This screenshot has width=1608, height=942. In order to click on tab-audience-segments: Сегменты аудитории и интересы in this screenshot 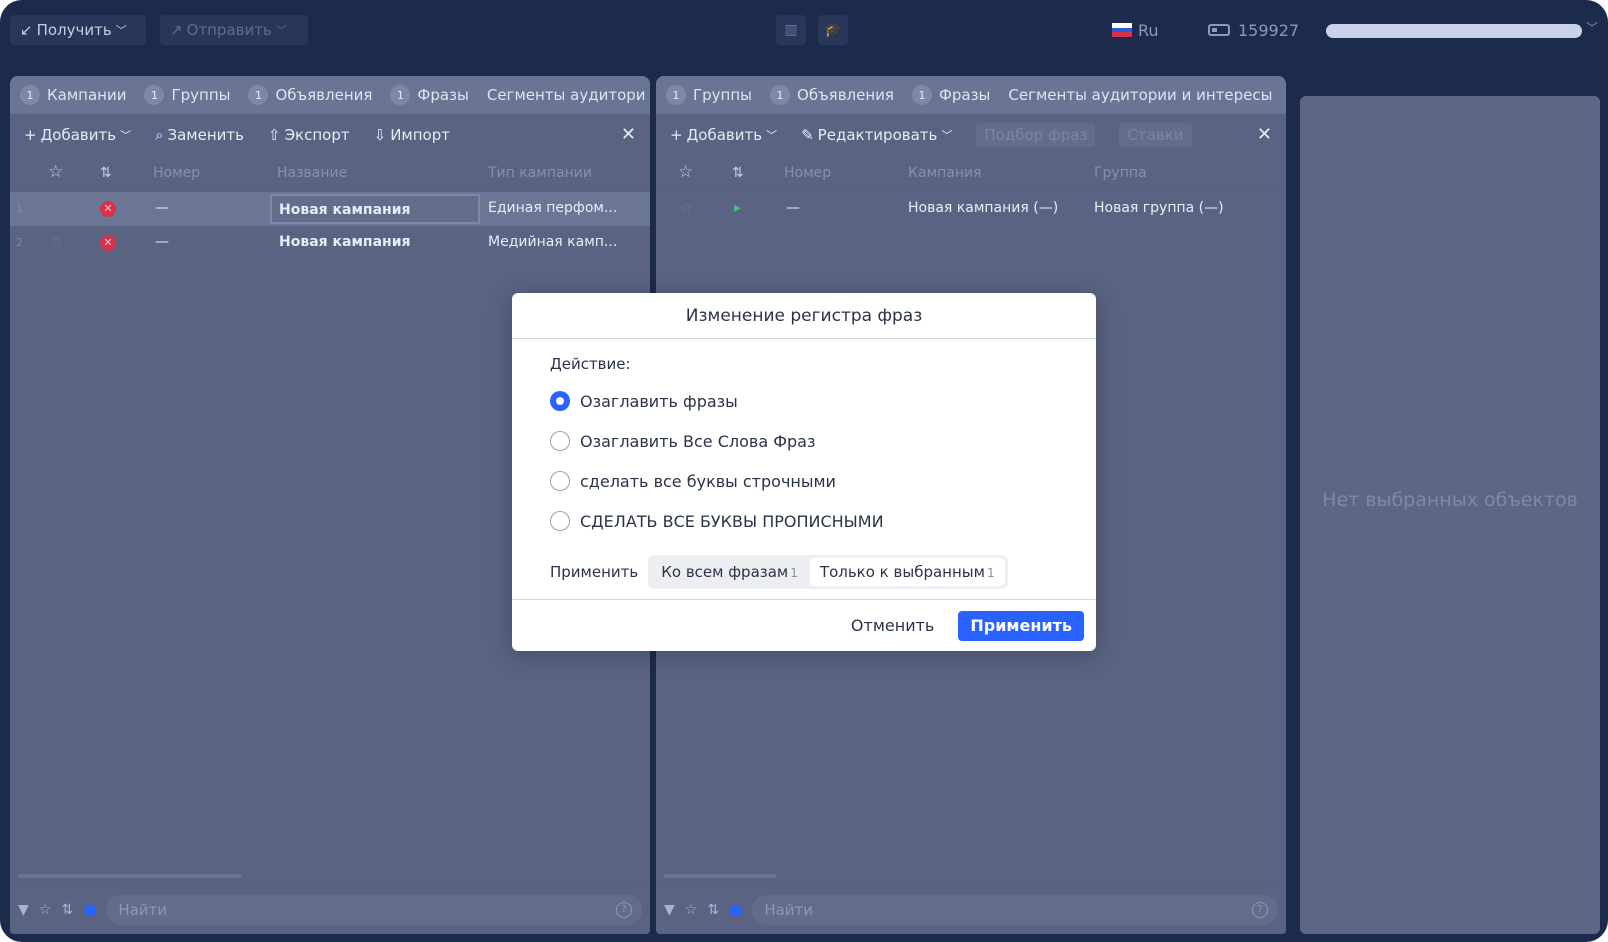, I will do `click(1140, 95)`.